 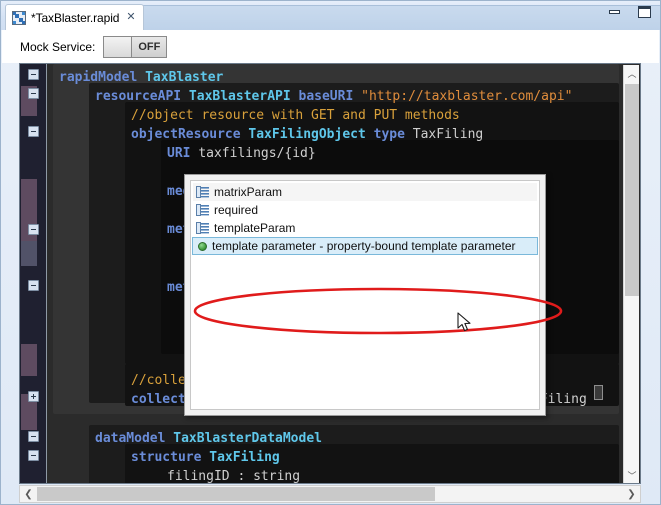 I want to click on maximize-icon, so click(x=644, y=12).